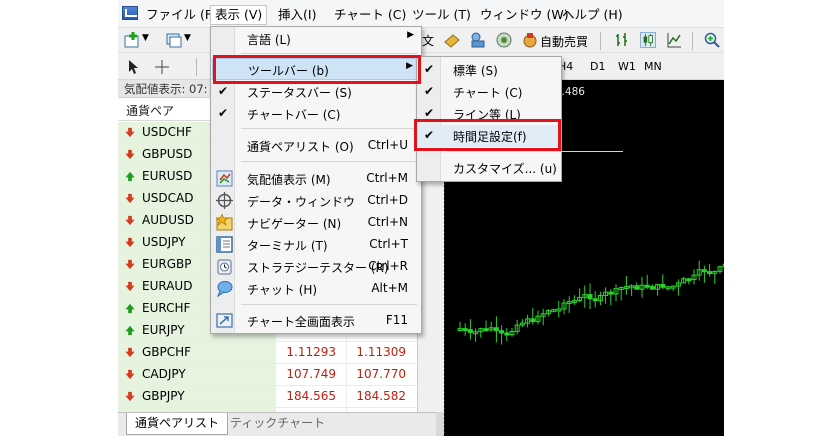 This screenshot has height=436, width=840. Describe the element at coordinates (288, 71) in the screenshot. I see `menu-item-label: ツールバー (b)` at that location.